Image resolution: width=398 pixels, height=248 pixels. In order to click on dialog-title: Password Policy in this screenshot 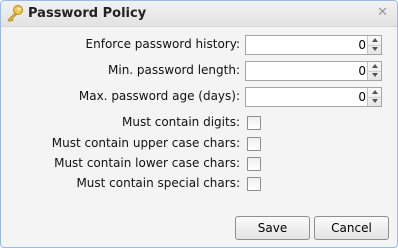, I will do `click(87, 13)`.